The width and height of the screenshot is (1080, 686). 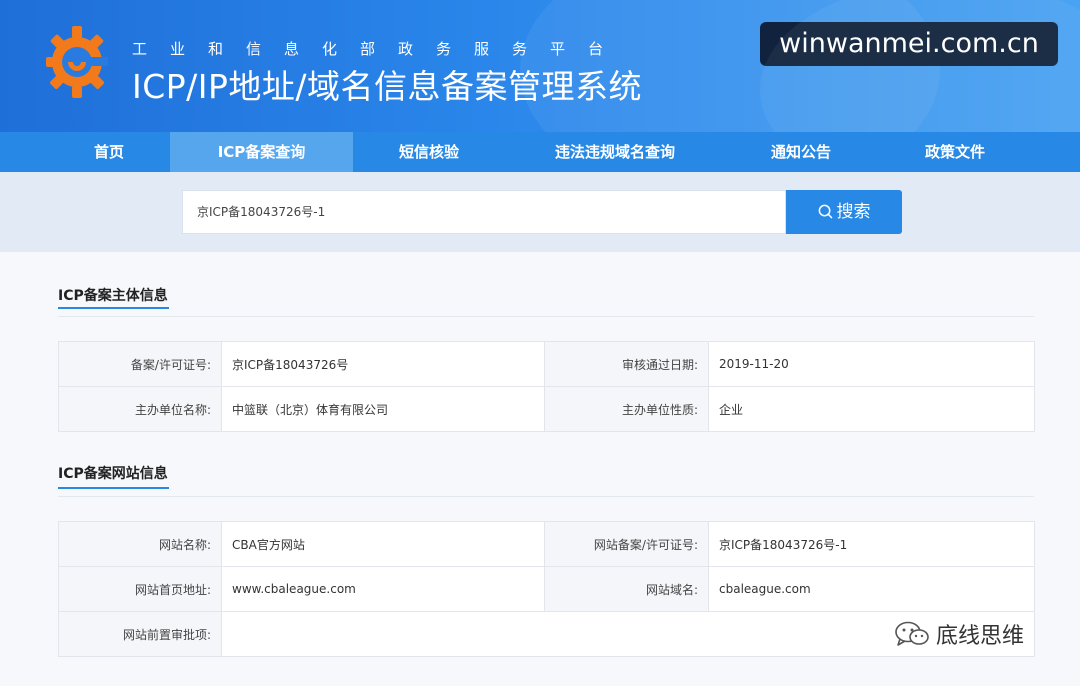 I want to click on site-license-label: 网站备案/许可证号:, so click(x=626, y=544).